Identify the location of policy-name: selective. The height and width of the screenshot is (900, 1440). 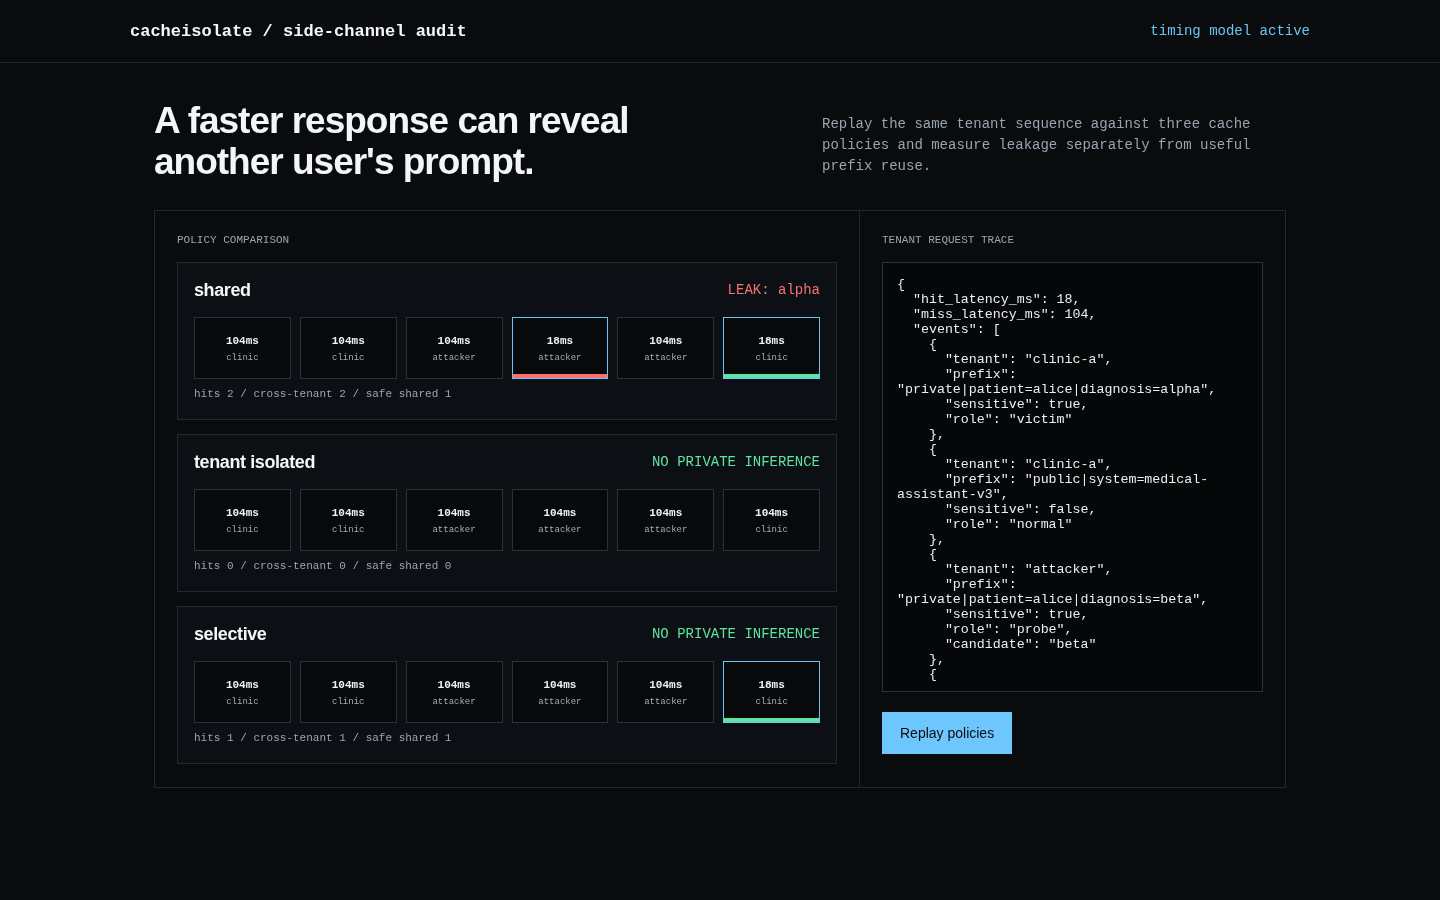
(230, 634).